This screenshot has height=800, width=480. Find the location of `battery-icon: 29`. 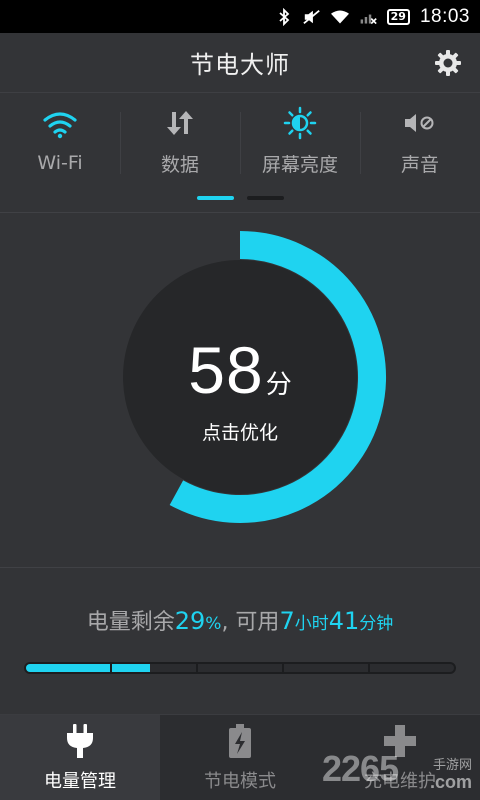

battery-icon: 29 is located at coordinates (398, 16).